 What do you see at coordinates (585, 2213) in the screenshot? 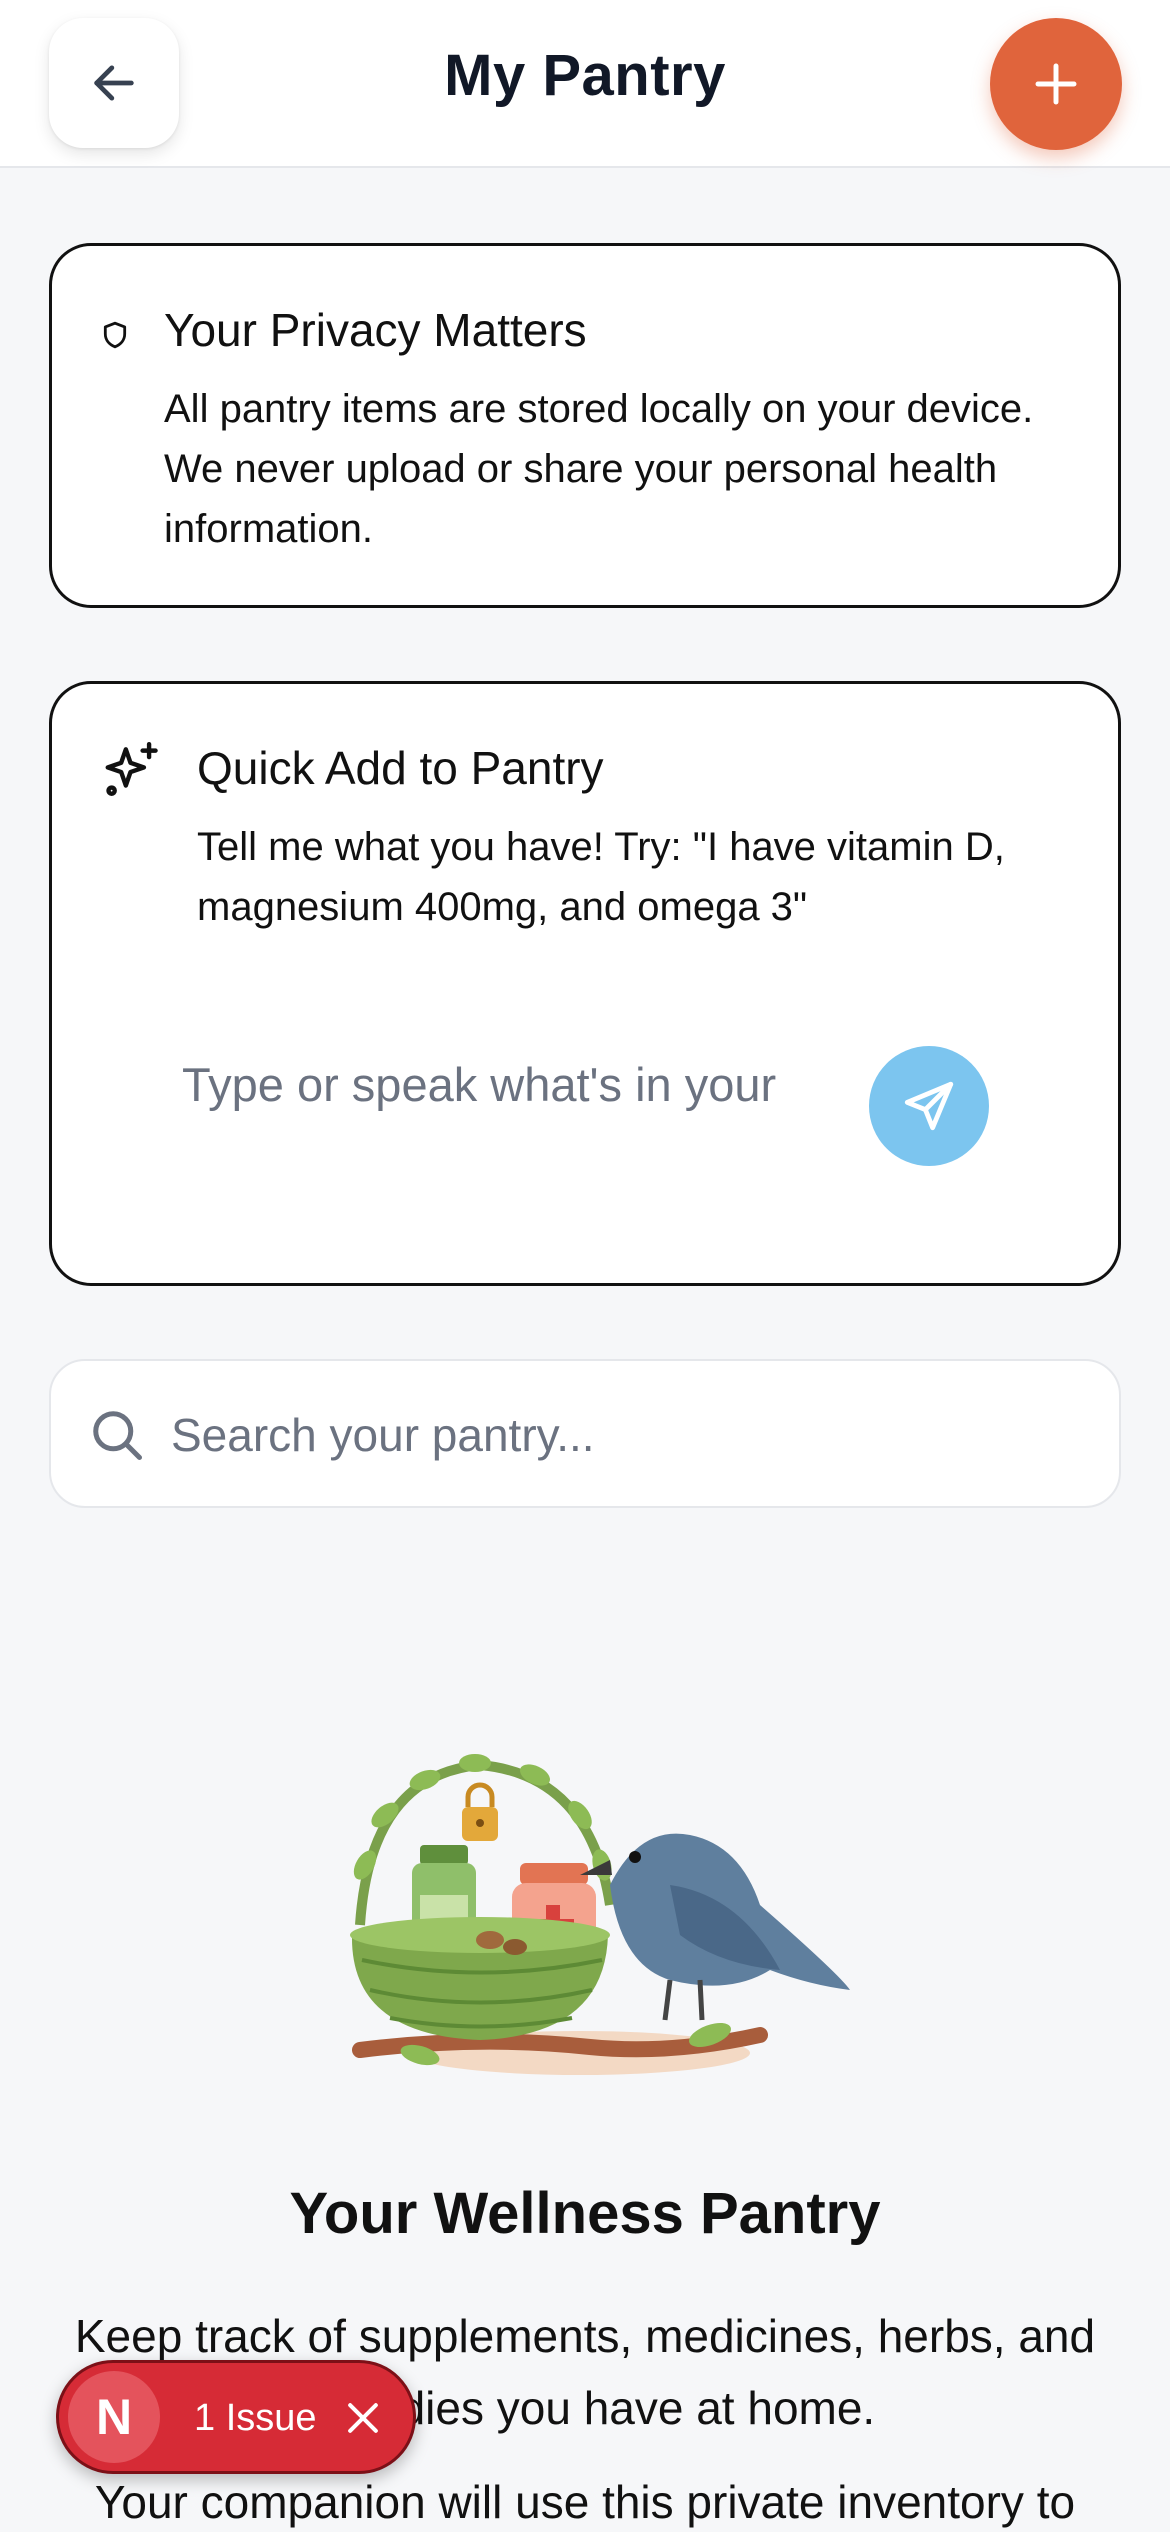
I see `empty-state-title: Your Wellness Pantry` at bounding box center [585, 2213].